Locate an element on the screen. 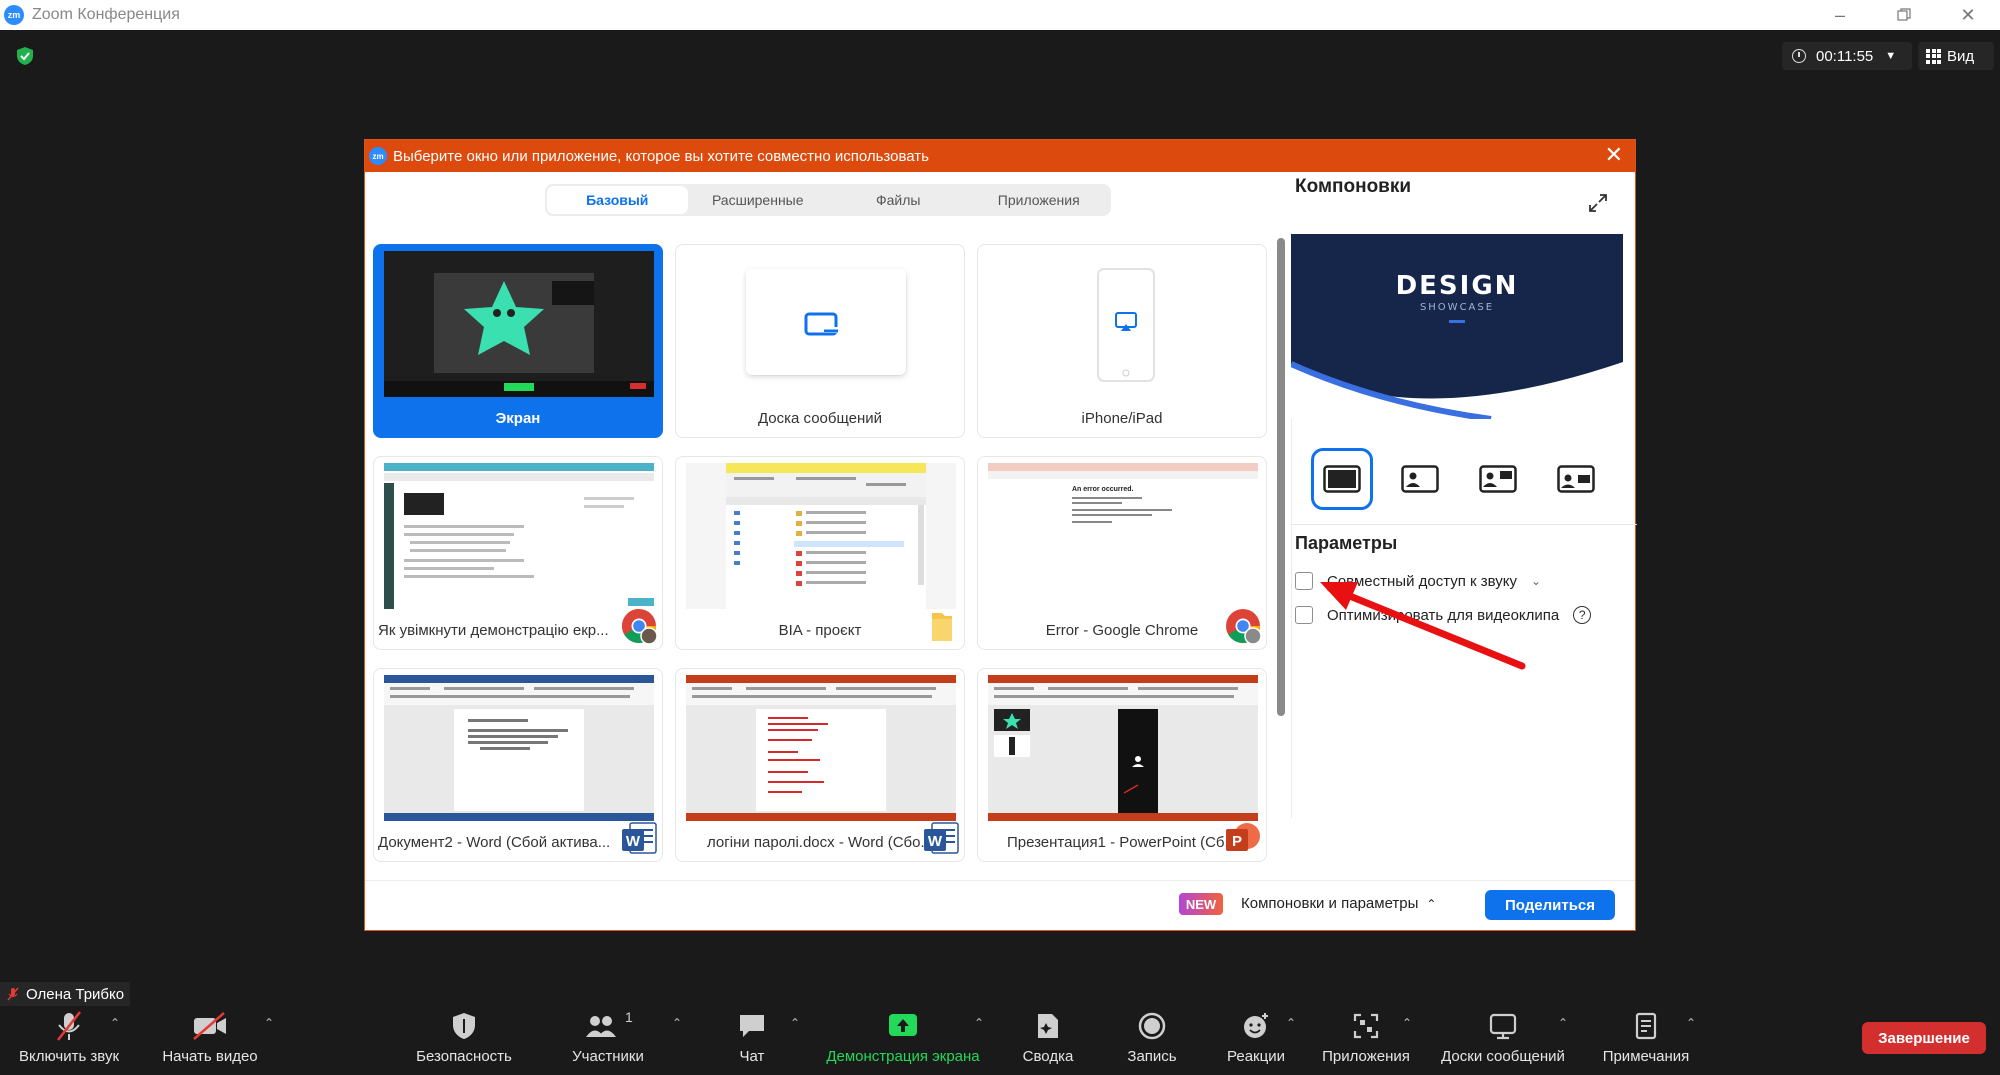 Image resolution: width=2000 pixels, height=1075 pixels. shield-icon is located at coordinates (464, 1026).